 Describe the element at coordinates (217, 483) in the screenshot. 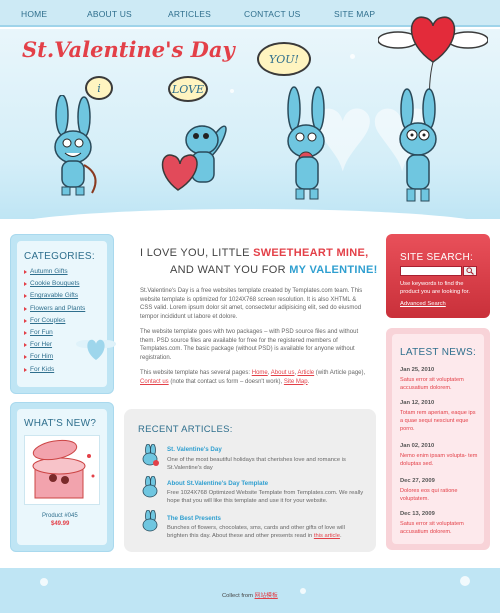

I see `article-title: About St.Valentine's Day Template` at that location.